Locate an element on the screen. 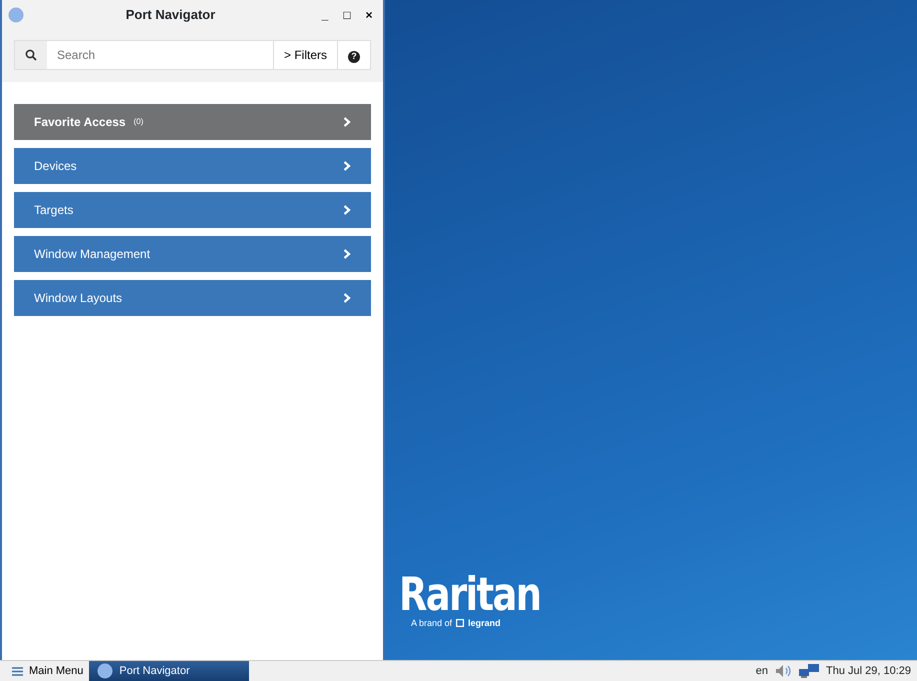 This screenshot has width=917, height=681. menu-item: Devices is located at coordinates (192, 166).